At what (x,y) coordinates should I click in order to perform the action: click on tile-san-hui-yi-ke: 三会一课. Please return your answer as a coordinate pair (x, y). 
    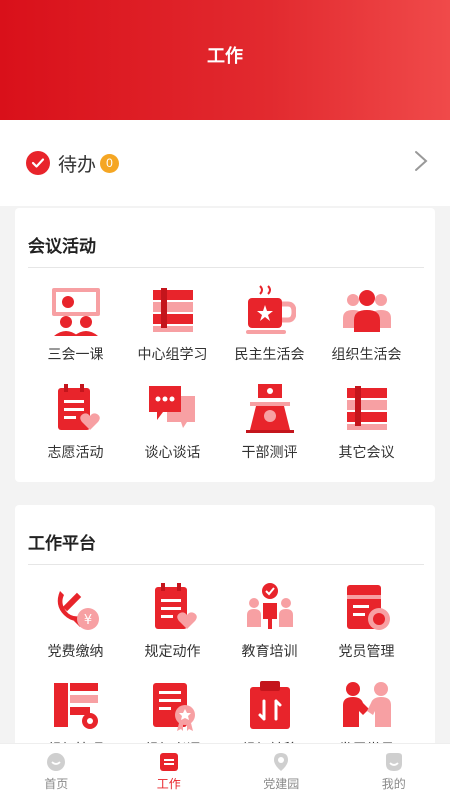
    Looking at the image, I should click on (75, 331).